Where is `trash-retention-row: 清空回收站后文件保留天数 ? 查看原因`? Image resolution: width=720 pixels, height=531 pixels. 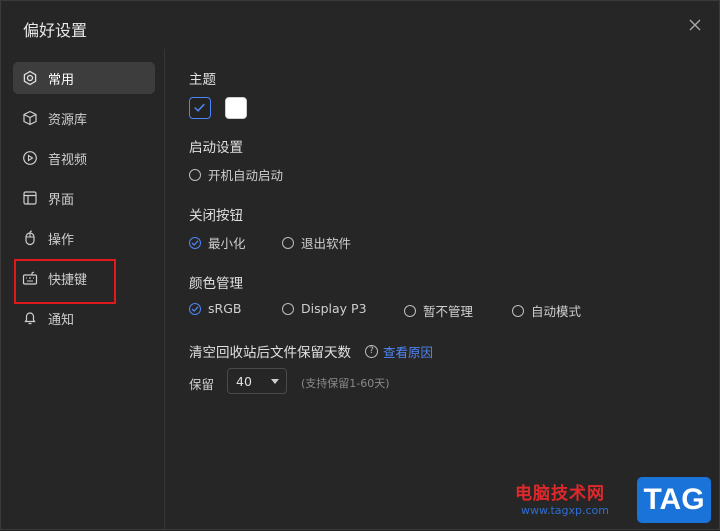 trash-retention-row: 清空回收站后文件保留天数 ? 查看原因 is located at coordinates (311, 351).